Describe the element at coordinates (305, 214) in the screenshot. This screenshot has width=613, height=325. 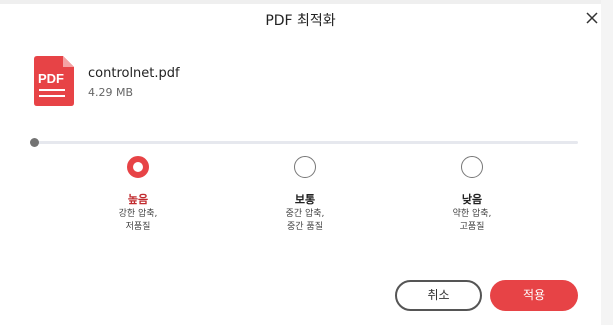
I see `option-desc-medium-1: 중간 압축,` at that location.